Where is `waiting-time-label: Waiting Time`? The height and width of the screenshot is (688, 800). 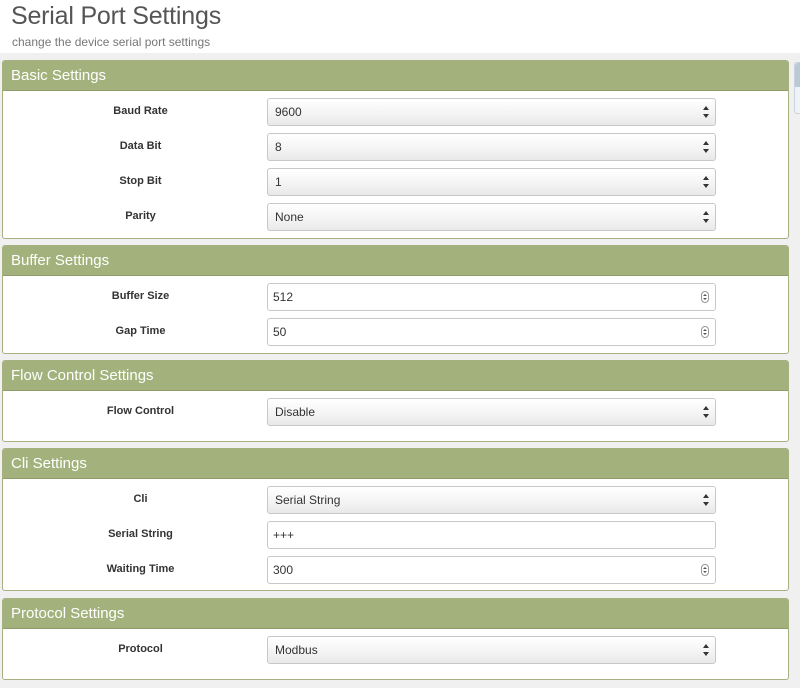
waiting-time-label: Waiting Time is located at coordinates (140, 569).